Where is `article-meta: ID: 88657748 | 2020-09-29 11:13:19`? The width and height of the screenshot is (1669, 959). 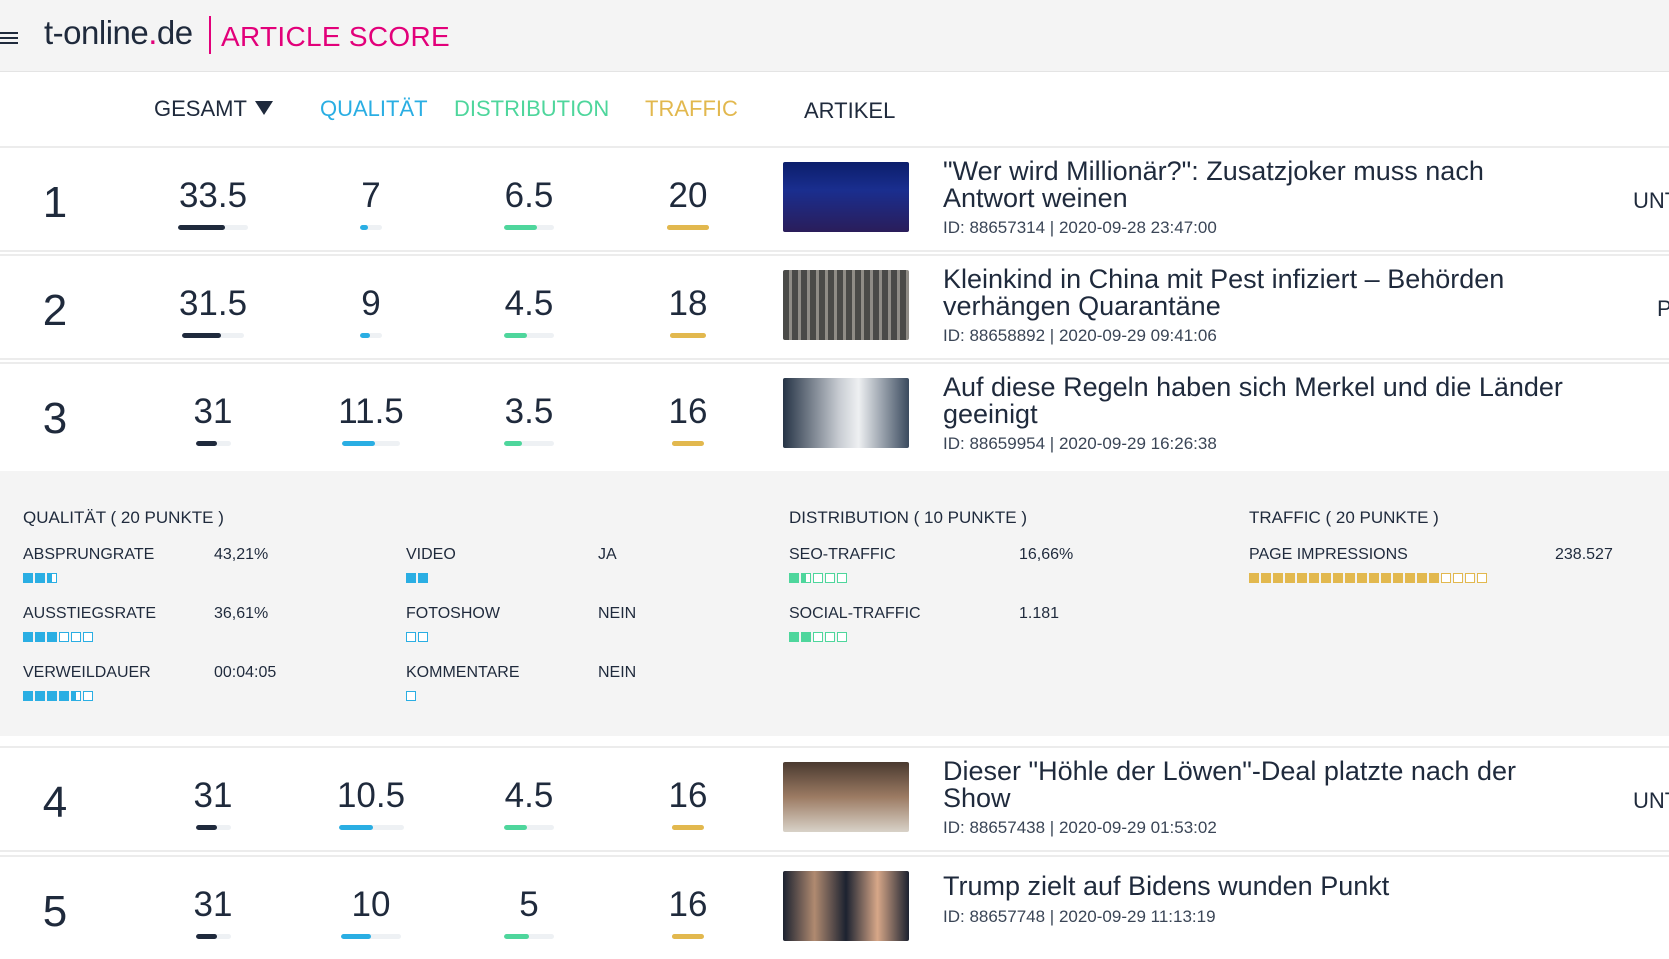 article-meta: ID: 88657748 | 2020-09-29 11:13:19 is located at coordinates (1079, 916).